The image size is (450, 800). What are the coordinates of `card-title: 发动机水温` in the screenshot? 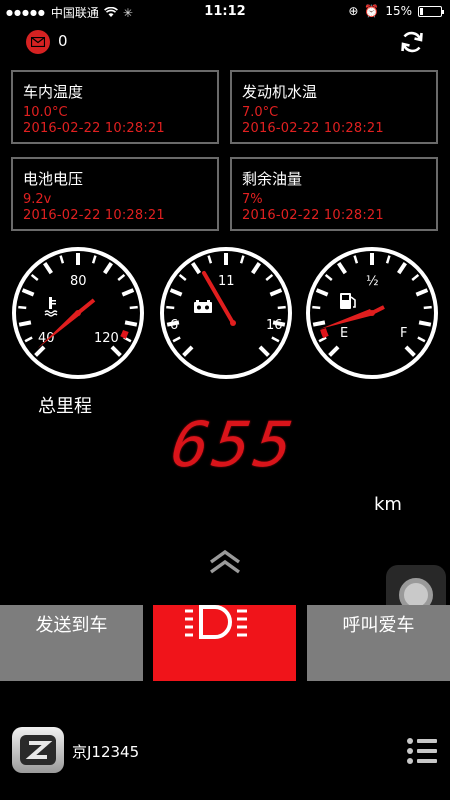 It's located at (280, 92).